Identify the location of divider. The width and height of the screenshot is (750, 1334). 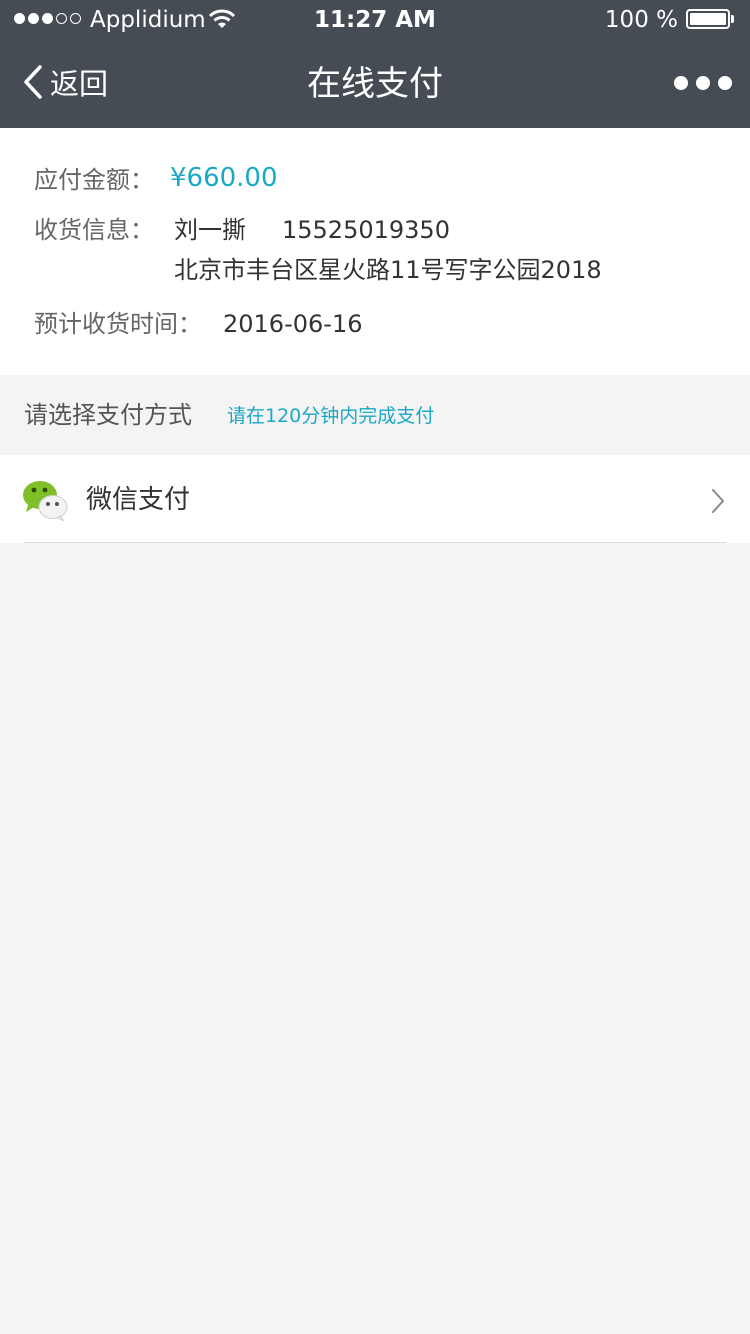
(375, 542).